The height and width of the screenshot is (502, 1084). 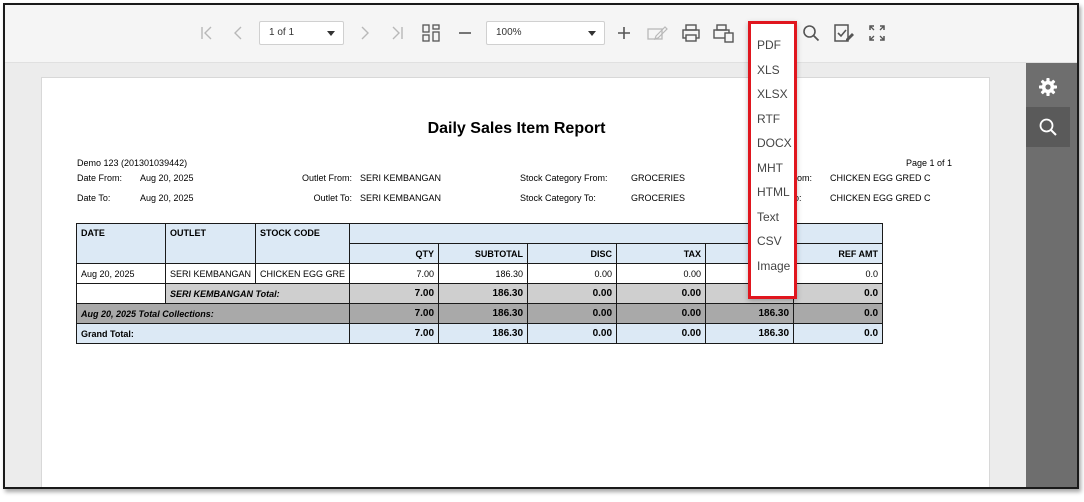 I want to click on date-from-label: Date From:, so click(x=100, y=178).